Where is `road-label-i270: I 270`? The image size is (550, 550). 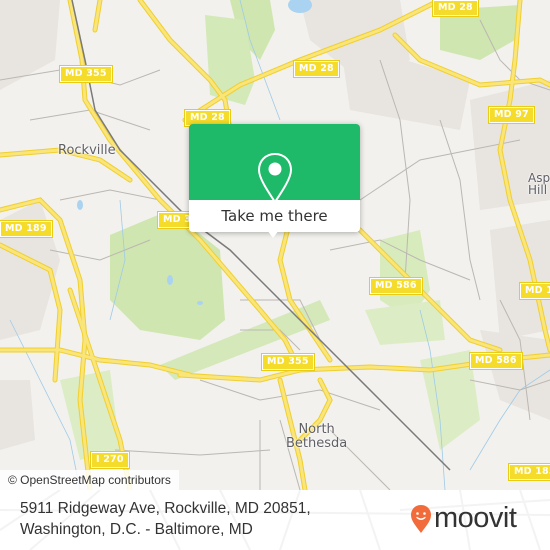
road-label-i270: I 270 is located at coordinates (110, 460).